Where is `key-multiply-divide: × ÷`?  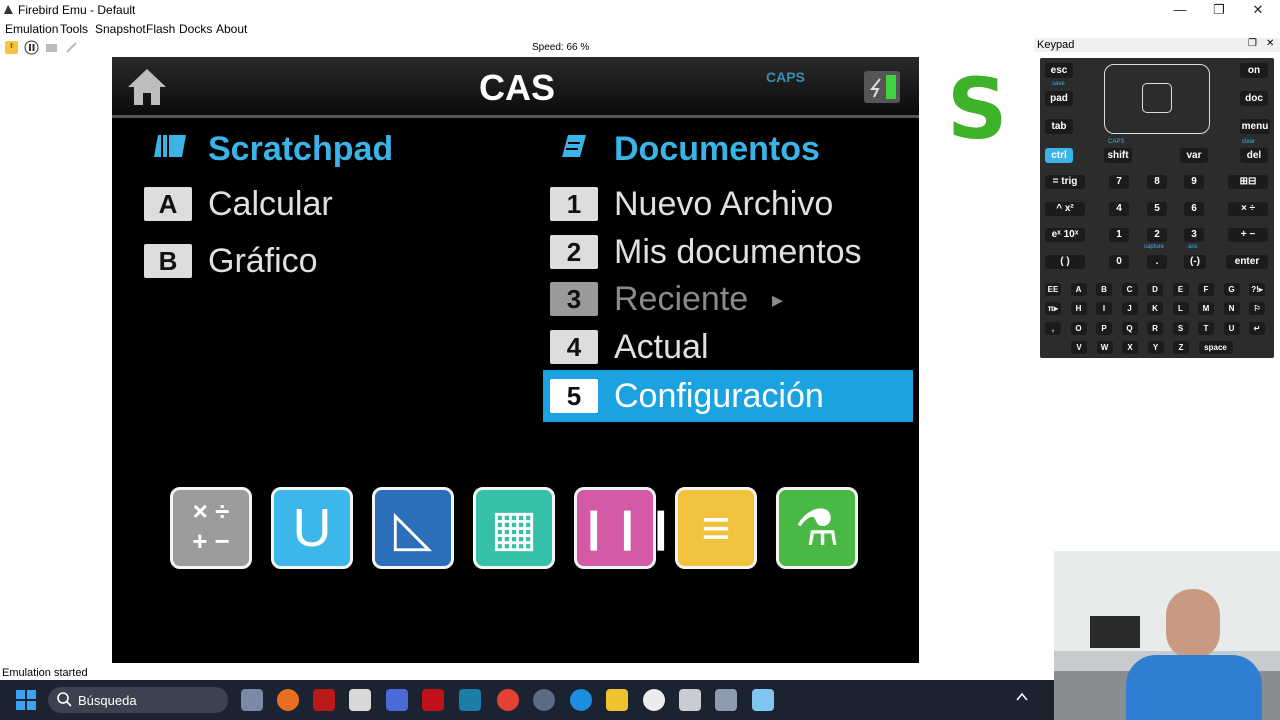
key-multiply-divide: × ÷ is located at coordinates (1248, 209).